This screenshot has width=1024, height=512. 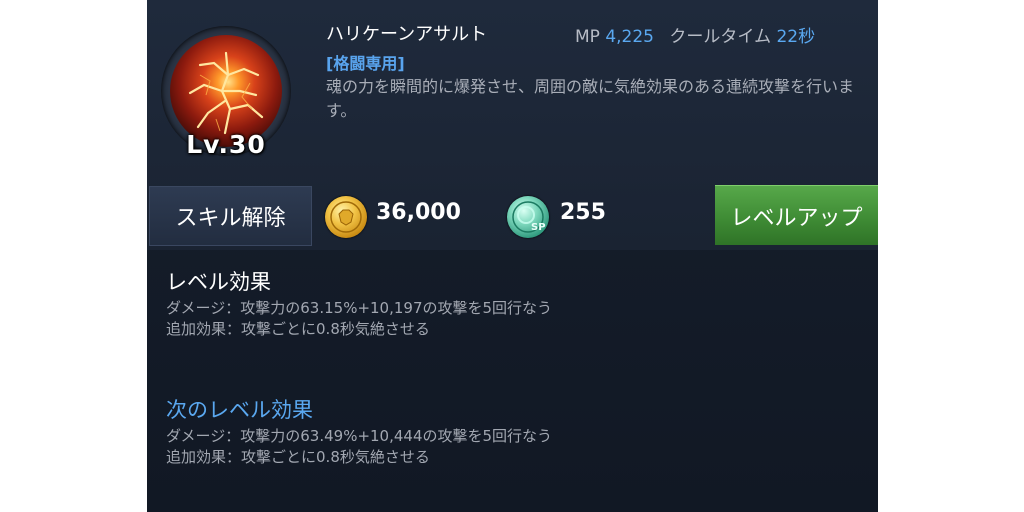 What do you see at coordinates (720, 37) in the screenshot?
I see `cooldown-label: クールタイム` at bounding box center [720, 37].